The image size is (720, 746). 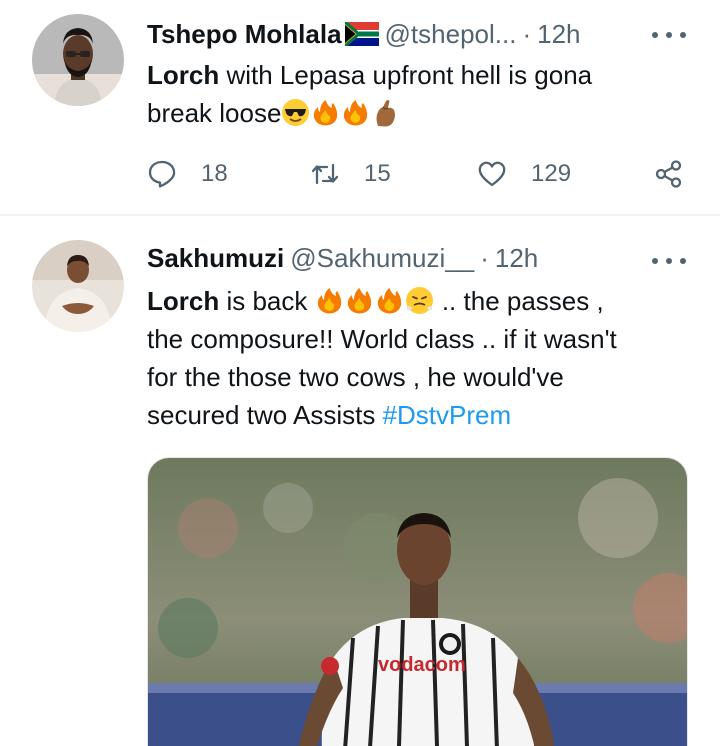 What do you see at coordinates (406, 75) in the screenshot?
I see `tweet-text-line1: with Lepasa upfront hell is gona` at bounding box center [406, 75].